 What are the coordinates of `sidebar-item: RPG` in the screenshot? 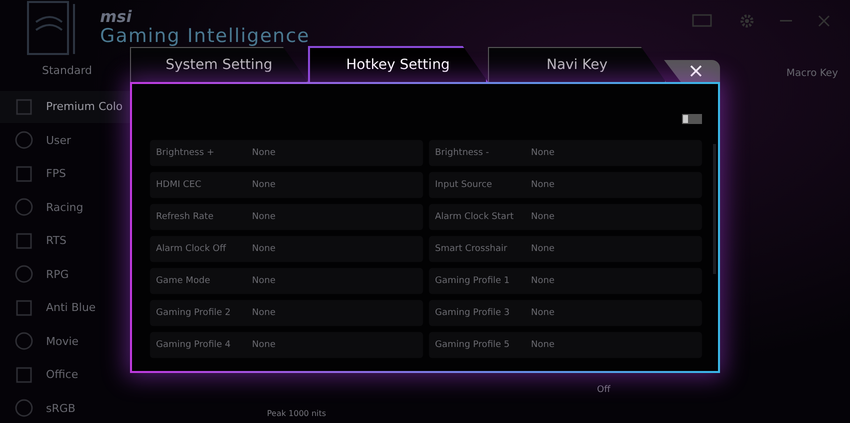 It's located at (72, 274).